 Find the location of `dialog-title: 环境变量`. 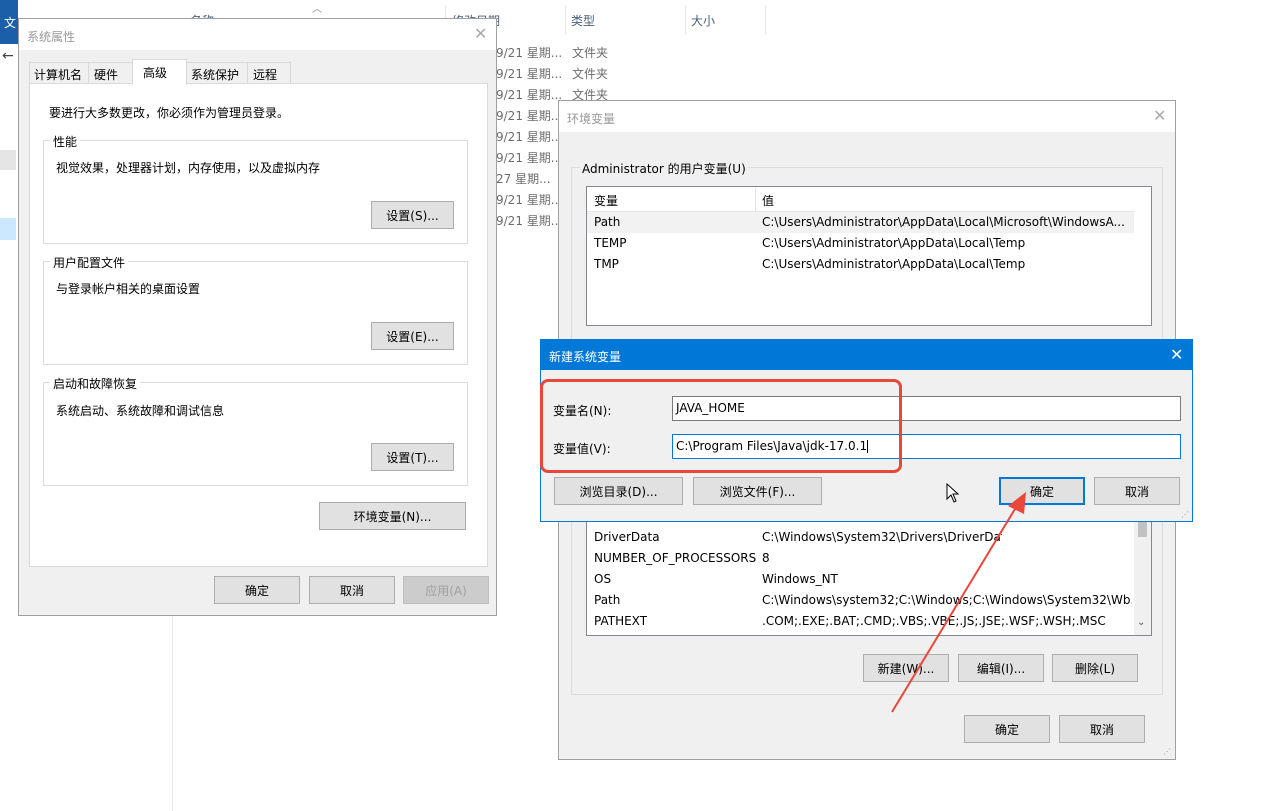

dialog-title: 环境变量 is located at coordinates (591, 119).